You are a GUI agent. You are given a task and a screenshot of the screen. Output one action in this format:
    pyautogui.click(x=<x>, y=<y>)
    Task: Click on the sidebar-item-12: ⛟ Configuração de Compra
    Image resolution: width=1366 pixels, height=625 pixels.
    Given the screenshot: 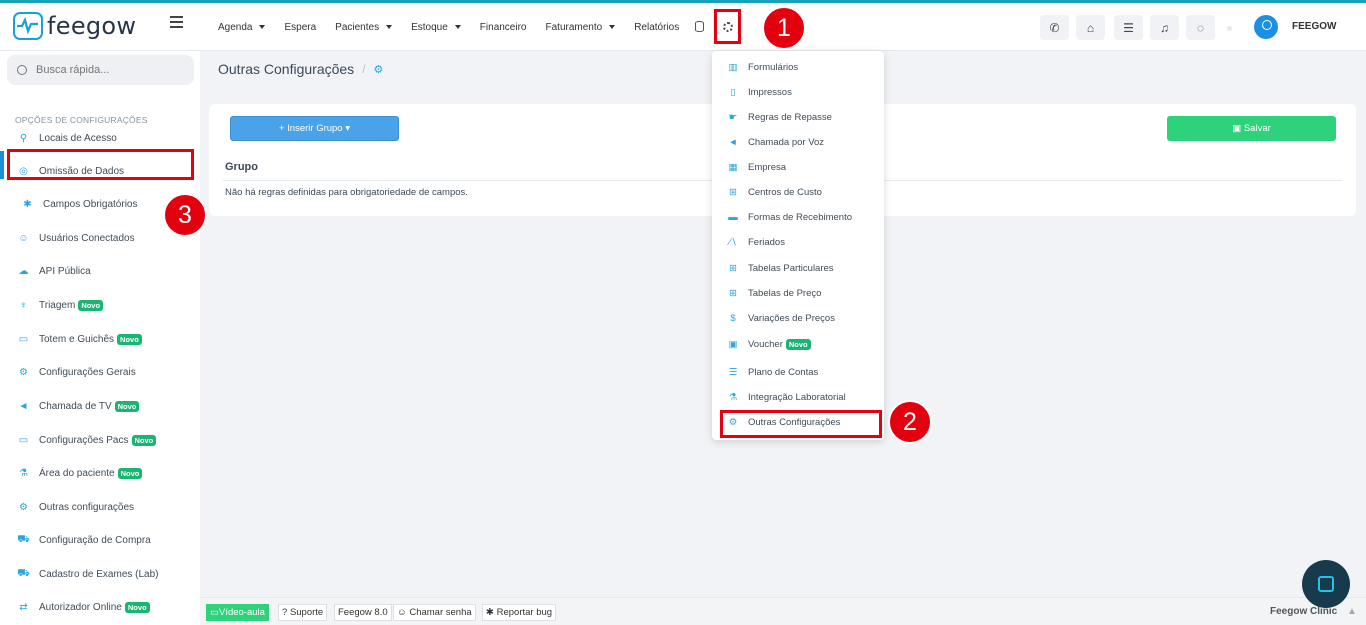 What is the action you would take?
    pyautogui.click(x=100, y=540)
    